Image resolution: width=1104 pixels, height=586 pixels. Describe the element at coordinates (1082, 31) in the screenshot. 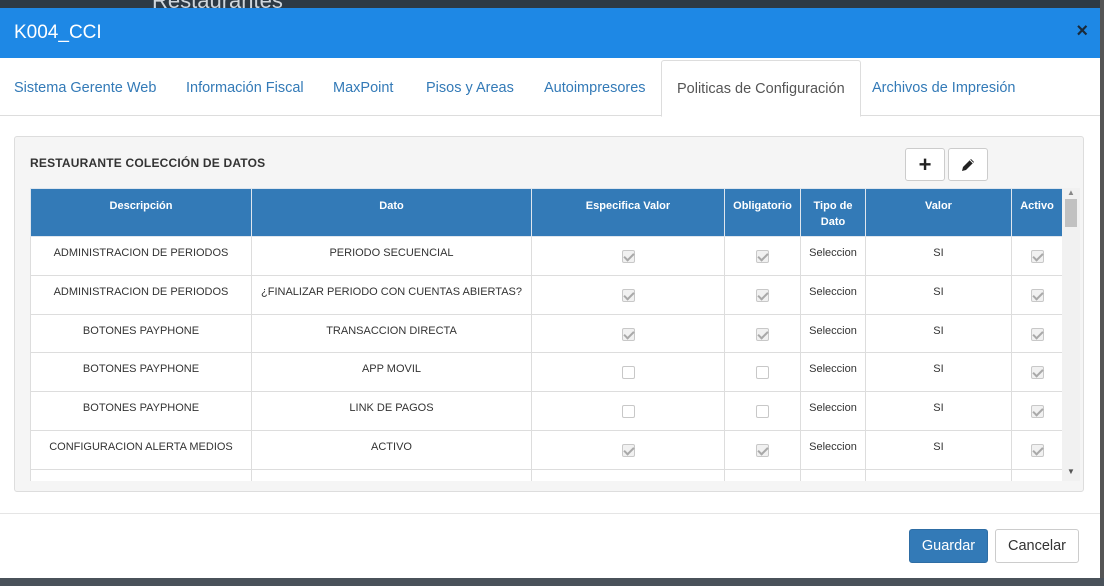

I see `close-icon: ×` at that location.